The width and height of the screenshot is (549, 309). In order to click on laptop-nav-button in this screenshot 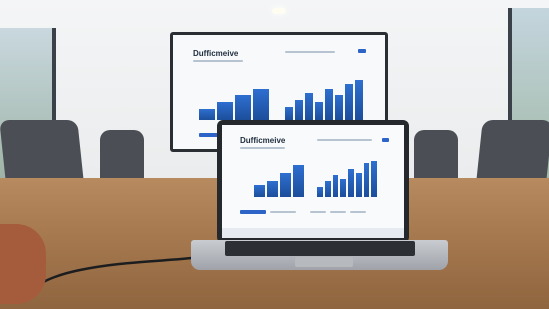, I will do `click(385, 140)`.